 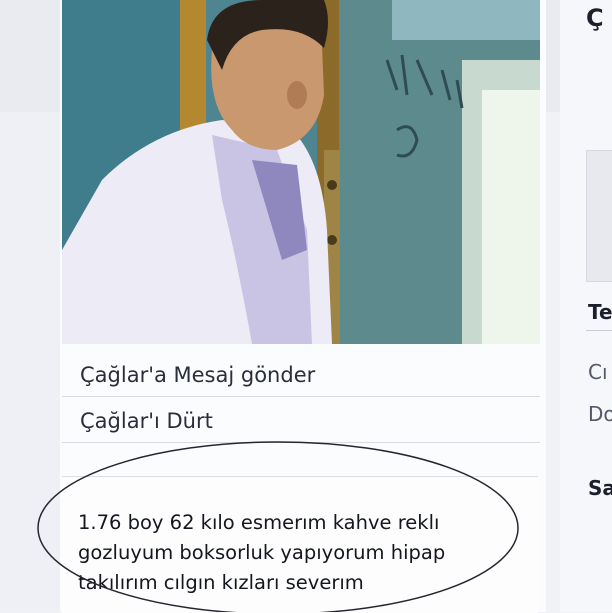 What do you see at coordinates (599, 330) in the screenshot?
I see `section-divider` at bounding box center [599, 330].